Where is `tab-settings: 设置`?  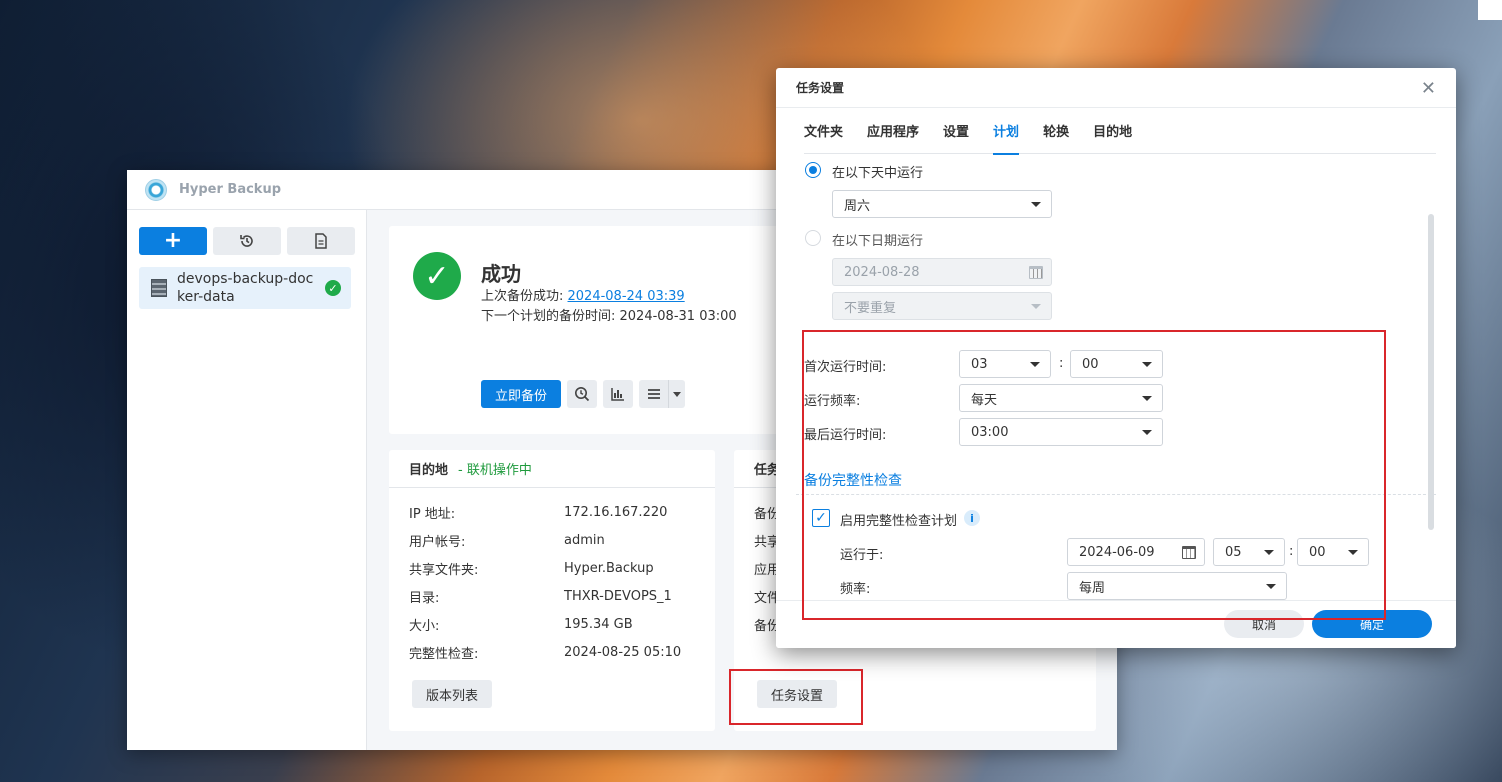
tab-settings: 设置 is located at coordinates (956, 131).